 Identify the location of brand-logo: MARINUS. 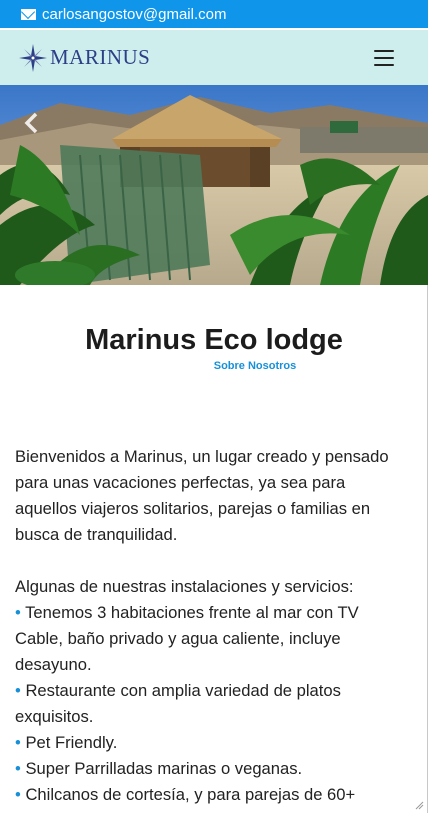
(84, 58).